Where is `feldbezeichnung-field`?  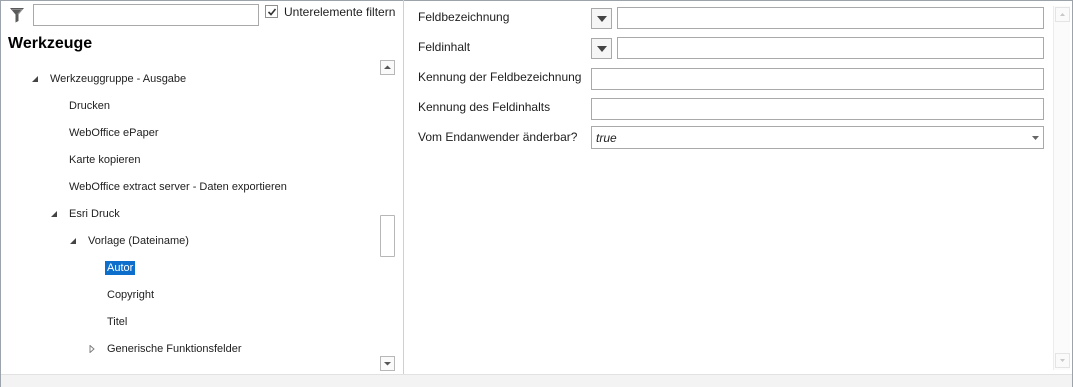 feldbezeichnung-field is located at coordinates (830, 18).